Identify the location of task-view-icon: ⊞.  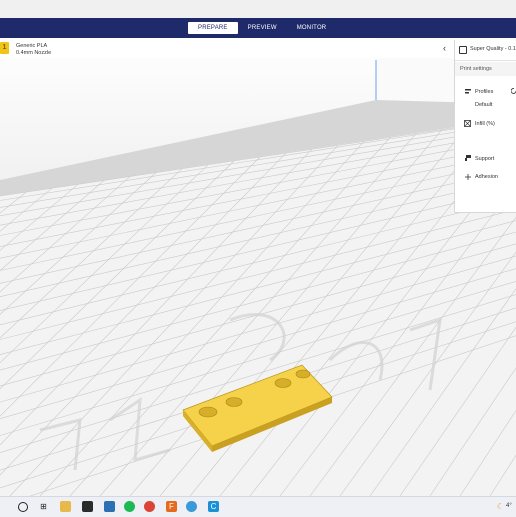
(43, 506).